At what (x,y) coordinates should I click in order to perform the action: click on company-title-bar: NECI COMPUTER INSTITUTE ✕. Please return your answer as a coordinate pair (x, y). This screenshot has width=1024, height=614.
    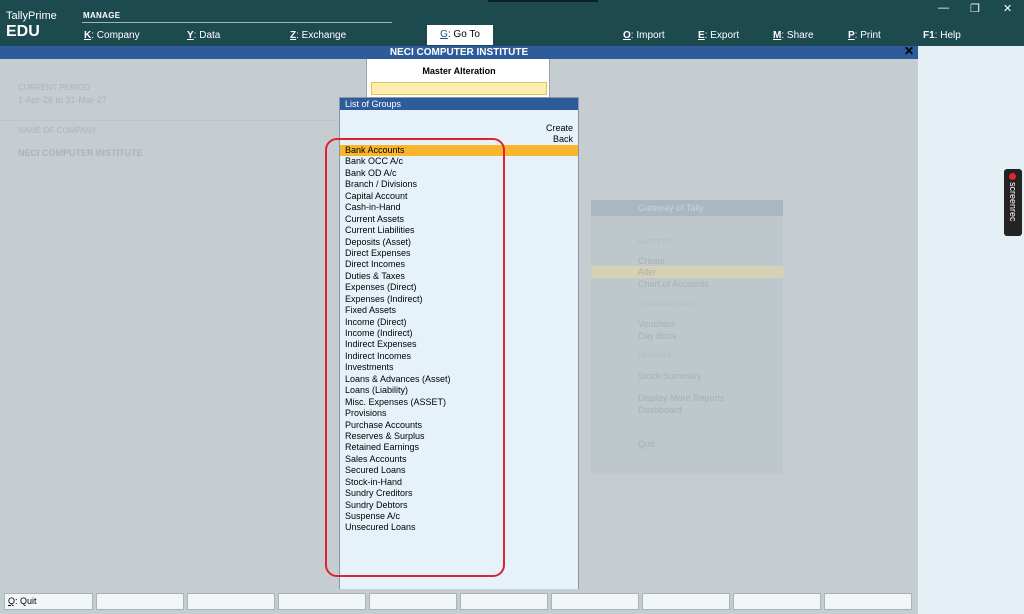
    Looking at the image, I should click on (459, 52).